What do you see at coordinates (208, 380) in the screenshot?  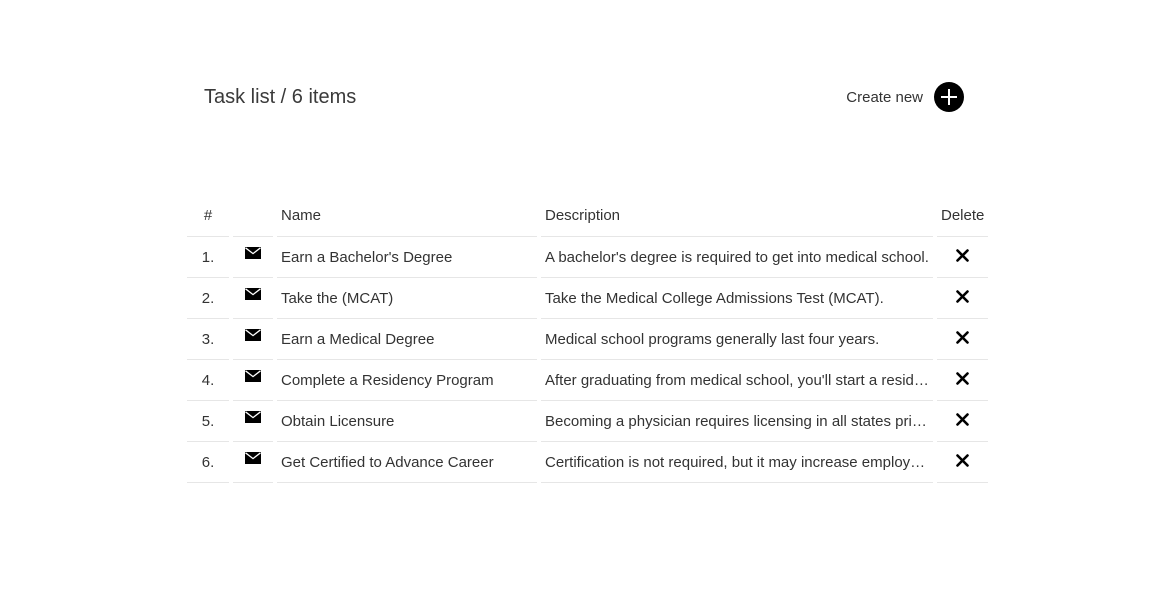 I see `row-number: 4.` at bounding box center [208, 380].